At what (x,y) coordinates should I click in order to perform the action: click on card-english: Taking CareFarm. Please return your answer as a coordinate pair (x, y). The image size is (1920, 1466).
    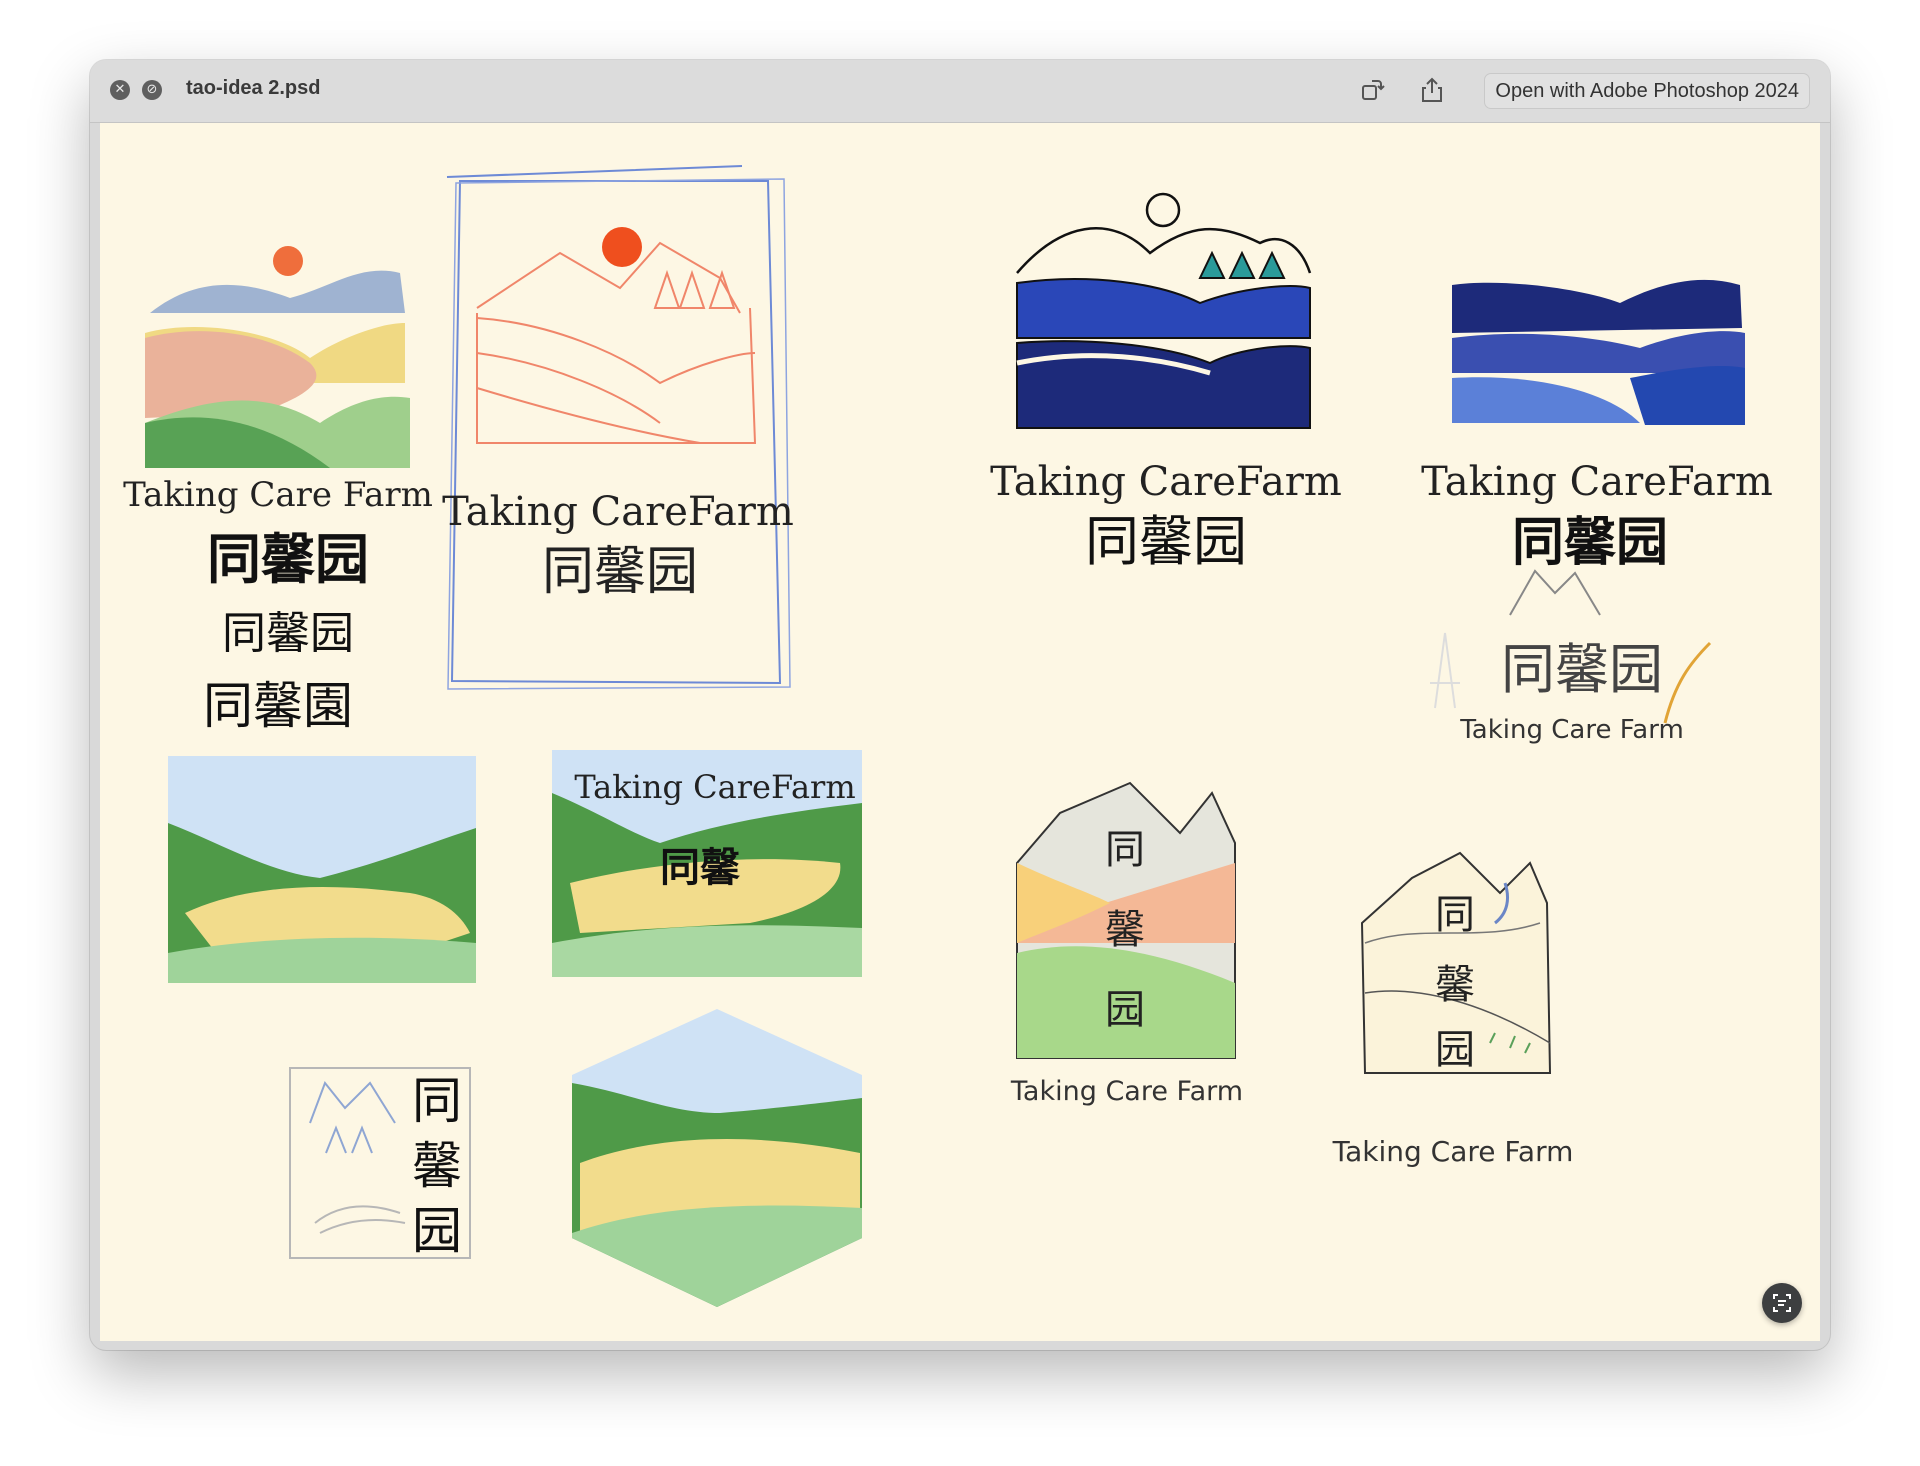
    Looking at the image, I should click on (714, 787).